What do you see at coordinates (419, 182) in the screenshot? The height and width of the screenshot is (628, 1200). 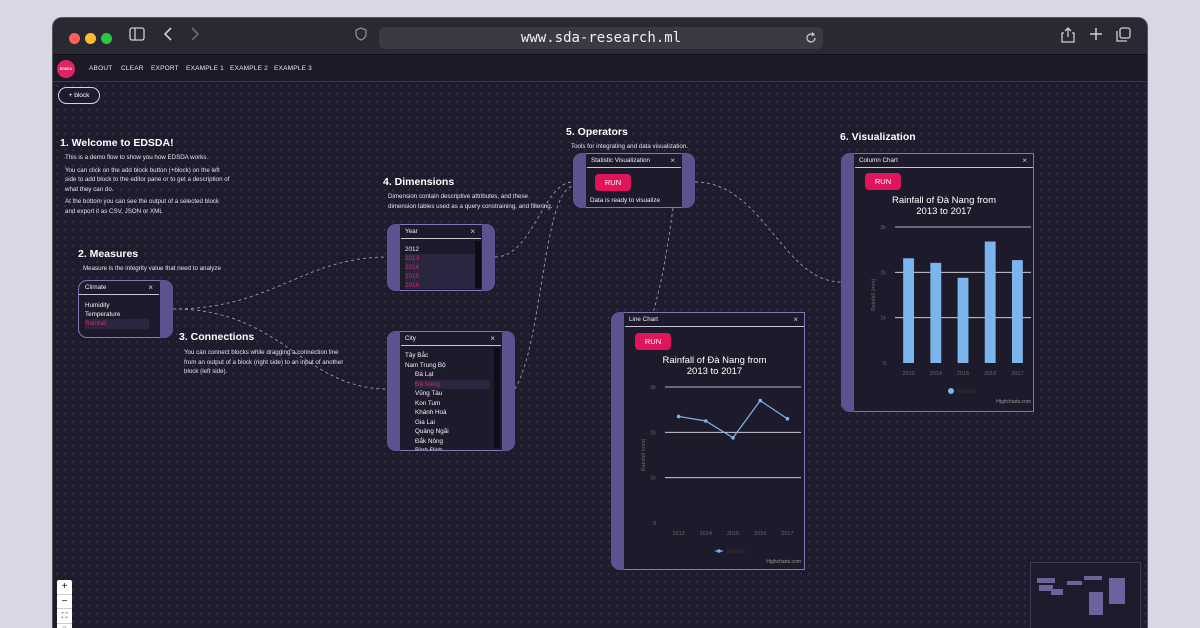 I see `dimensions-title: 4. Dimensions` at bounding box center [419, 182].